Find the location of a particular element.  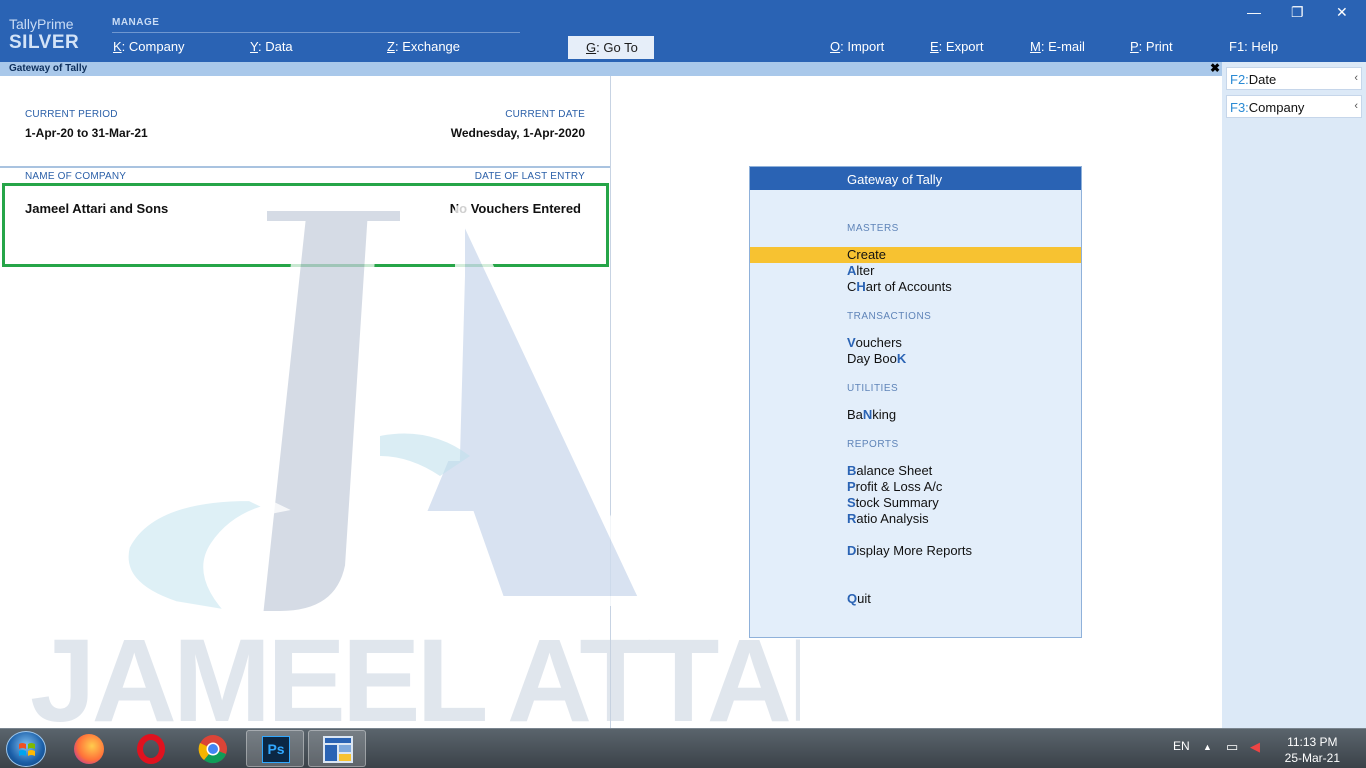

close-screen-icon: ✖ is located at coordinates (1215, 68).